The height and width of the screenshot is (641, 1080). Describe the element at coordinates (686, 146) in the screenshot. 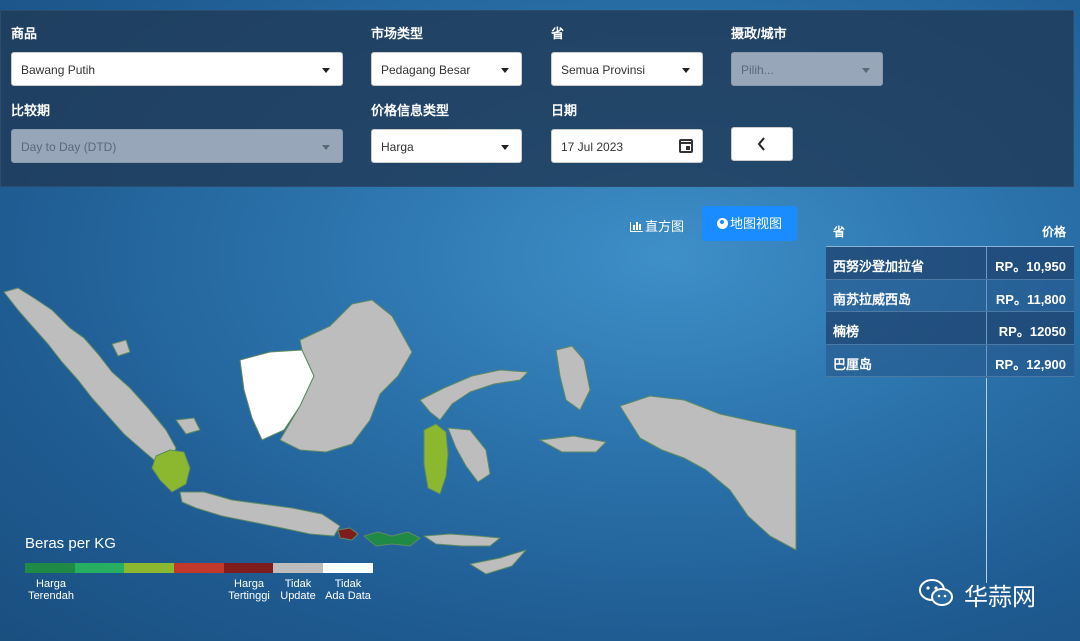

I see `calendar-icon` at that location.